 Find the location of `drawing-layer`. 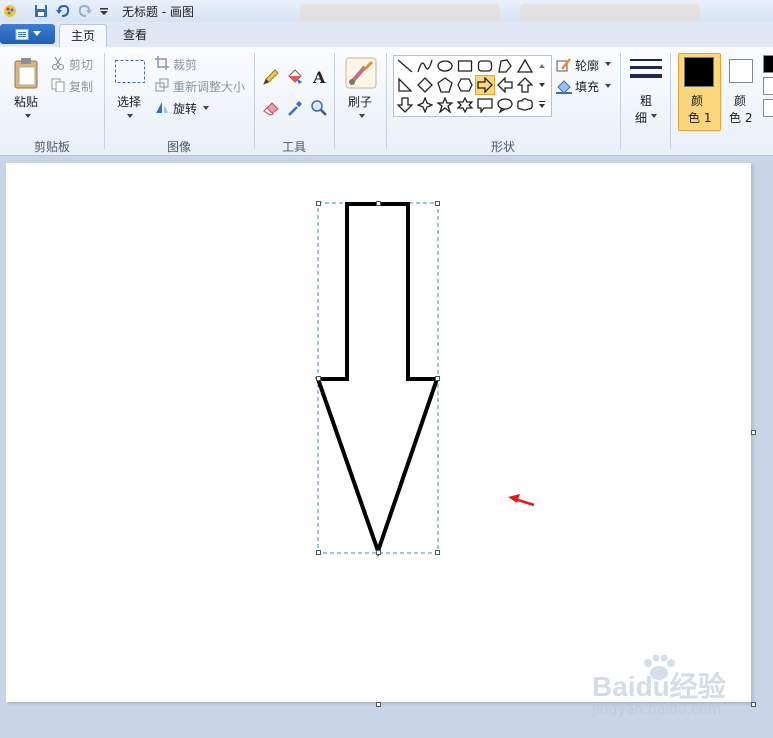

drawing-layer is located at coordinates (425, 380).